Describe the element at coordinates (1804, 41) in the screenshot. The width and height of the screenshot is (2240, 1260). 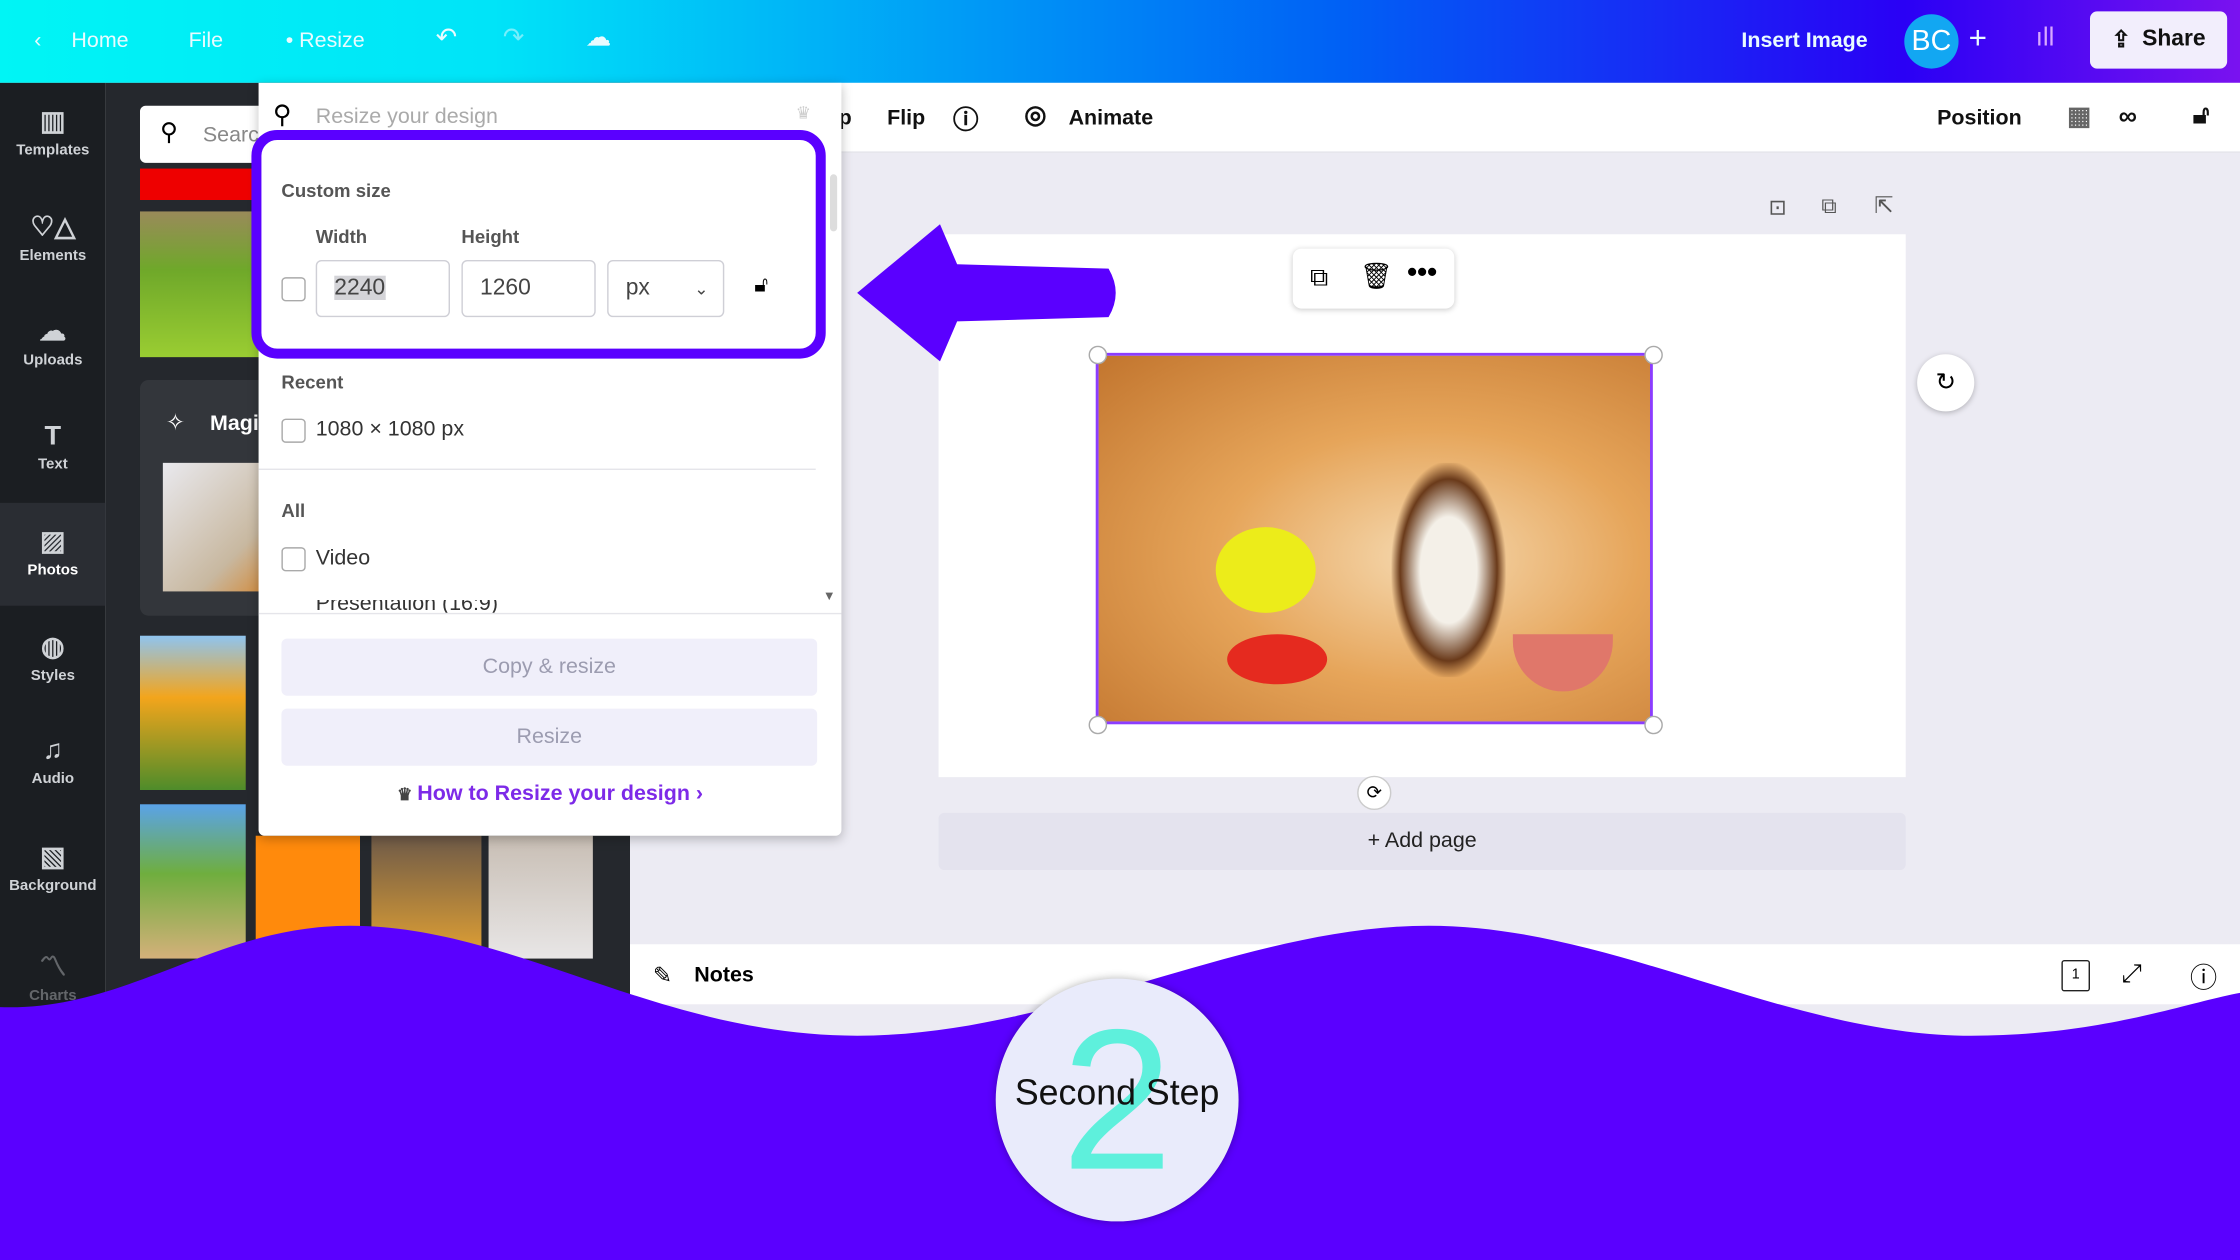
I see `insert-image-button: Insert Image` at that location.